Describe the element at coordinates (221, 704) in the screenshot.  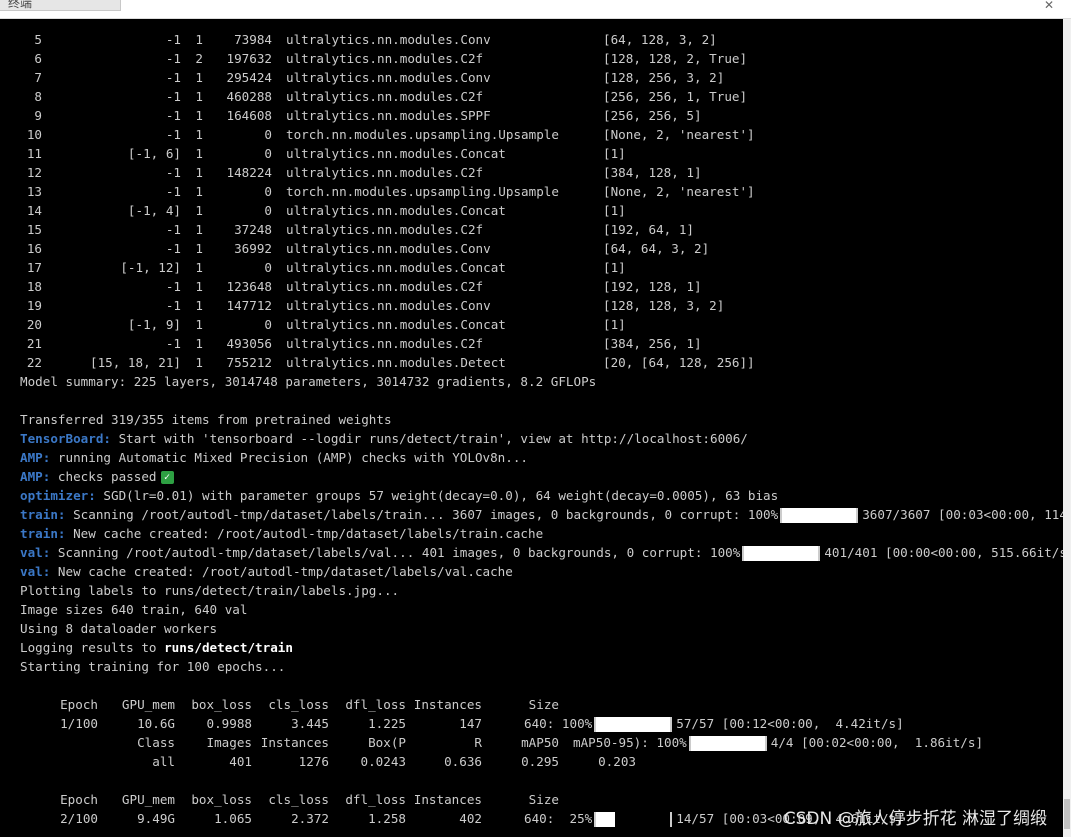
I see `header-box-loss: box_loss` at that location.